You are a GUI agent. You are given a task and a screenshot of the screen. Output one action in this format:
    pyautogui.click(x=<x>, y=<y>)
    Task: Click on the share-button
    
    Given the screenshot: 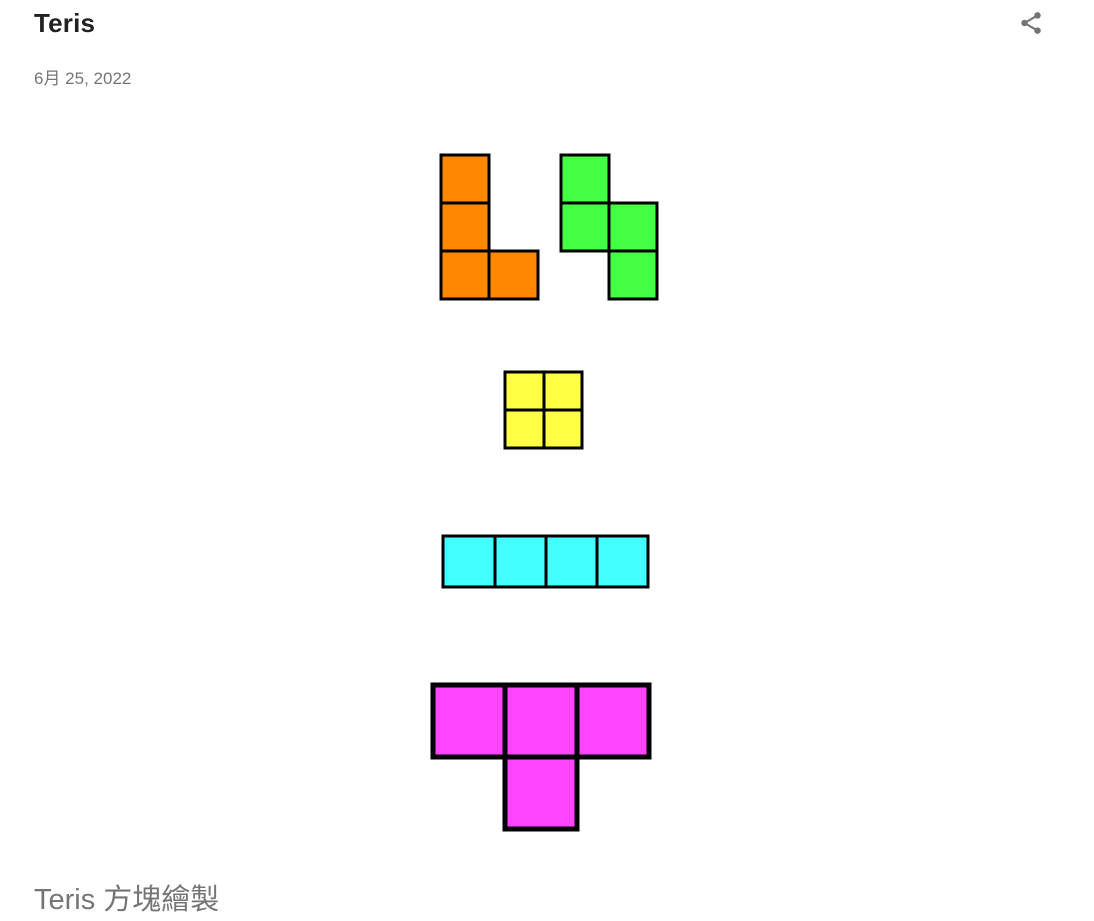 What is the action you would take?
    pyautogui.click(x=1031, y=23)
    